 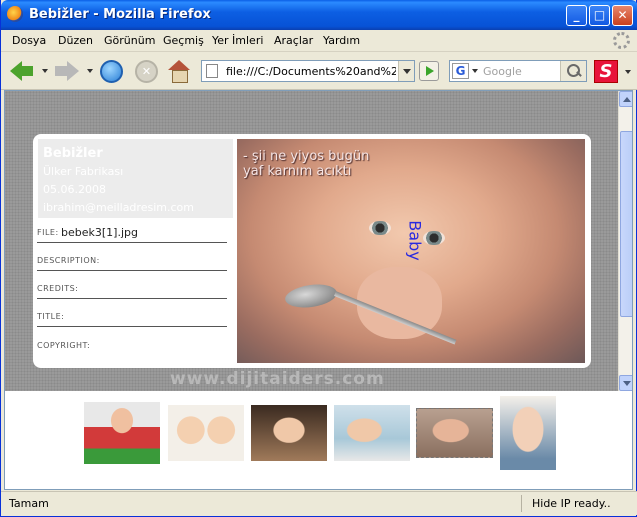 What do you see at coordinates (625, 99) in the screenshot?
I see `scroll-up-icon` at bounding box center [625, 99].